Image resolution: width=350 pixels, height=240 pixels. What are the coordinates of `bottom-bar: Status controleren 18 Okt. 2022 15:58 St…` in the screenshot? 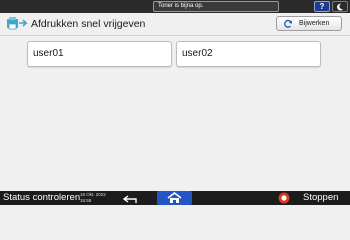 It's located at (175, 198).